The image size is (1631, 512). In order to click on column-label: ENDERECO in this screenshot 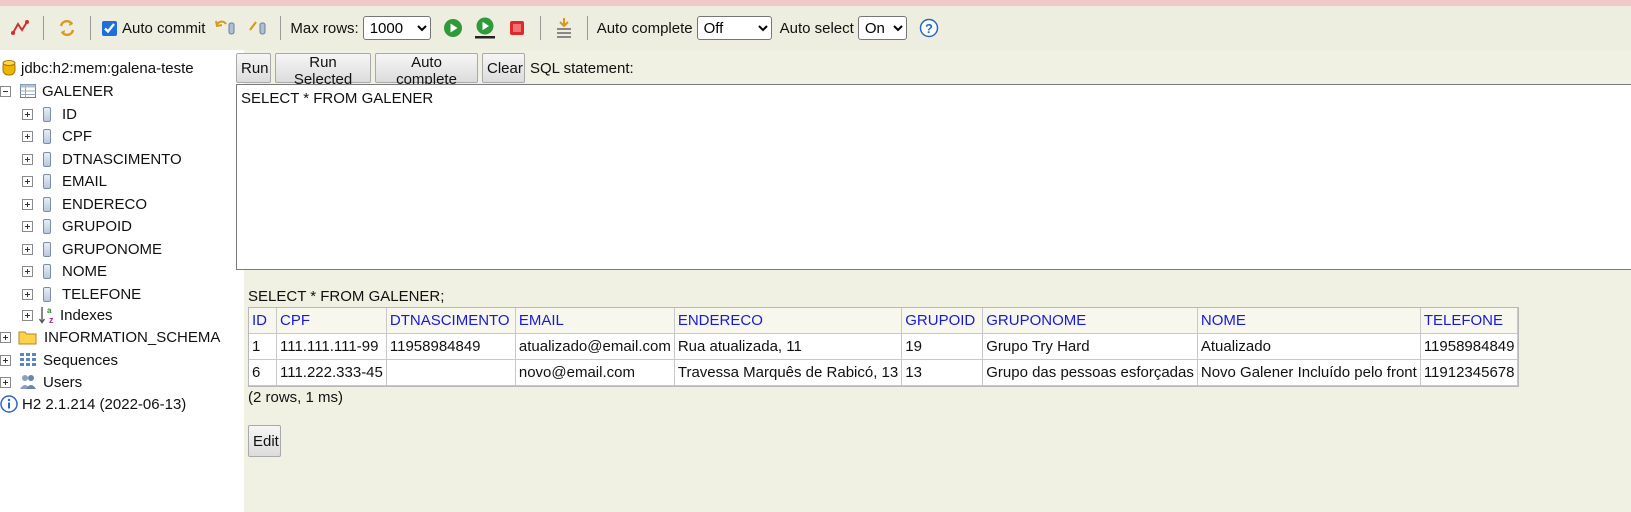, I will do `click(105, 204)`.